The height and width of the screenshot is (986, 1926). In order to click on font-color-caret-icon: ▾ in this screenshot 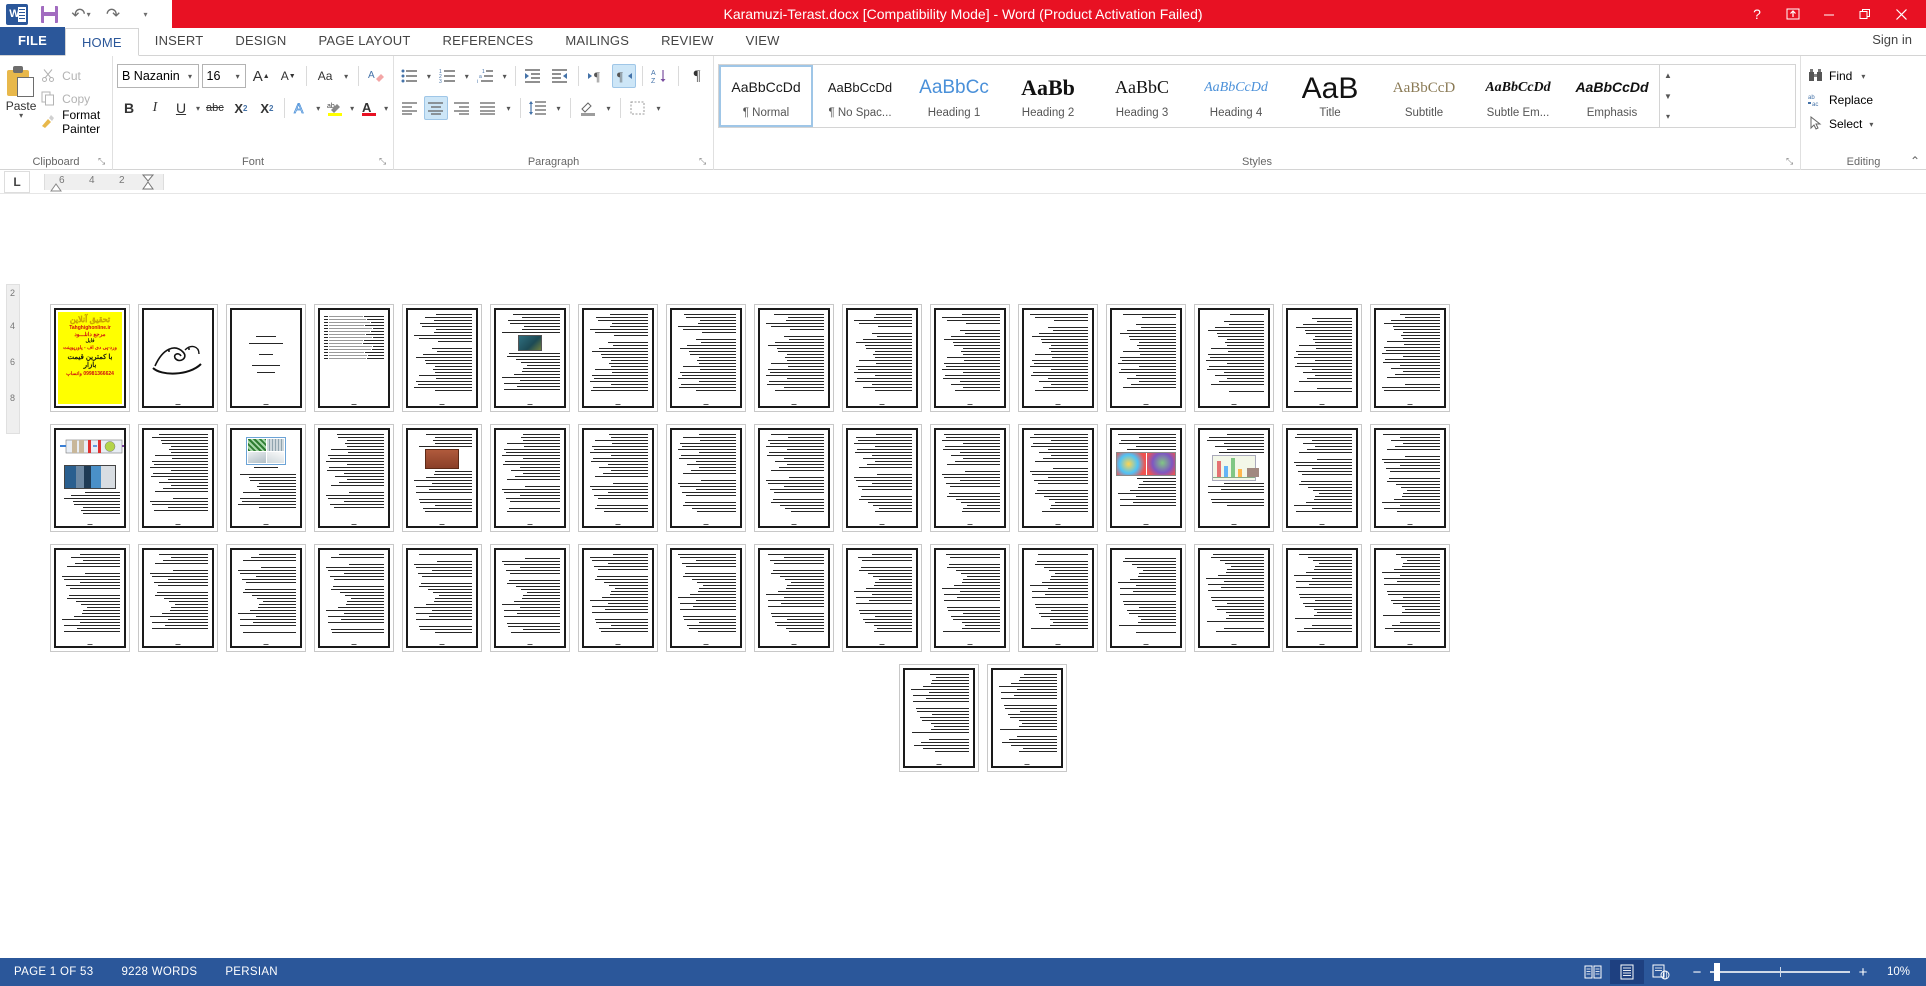, I will do `click(386, 108)`.